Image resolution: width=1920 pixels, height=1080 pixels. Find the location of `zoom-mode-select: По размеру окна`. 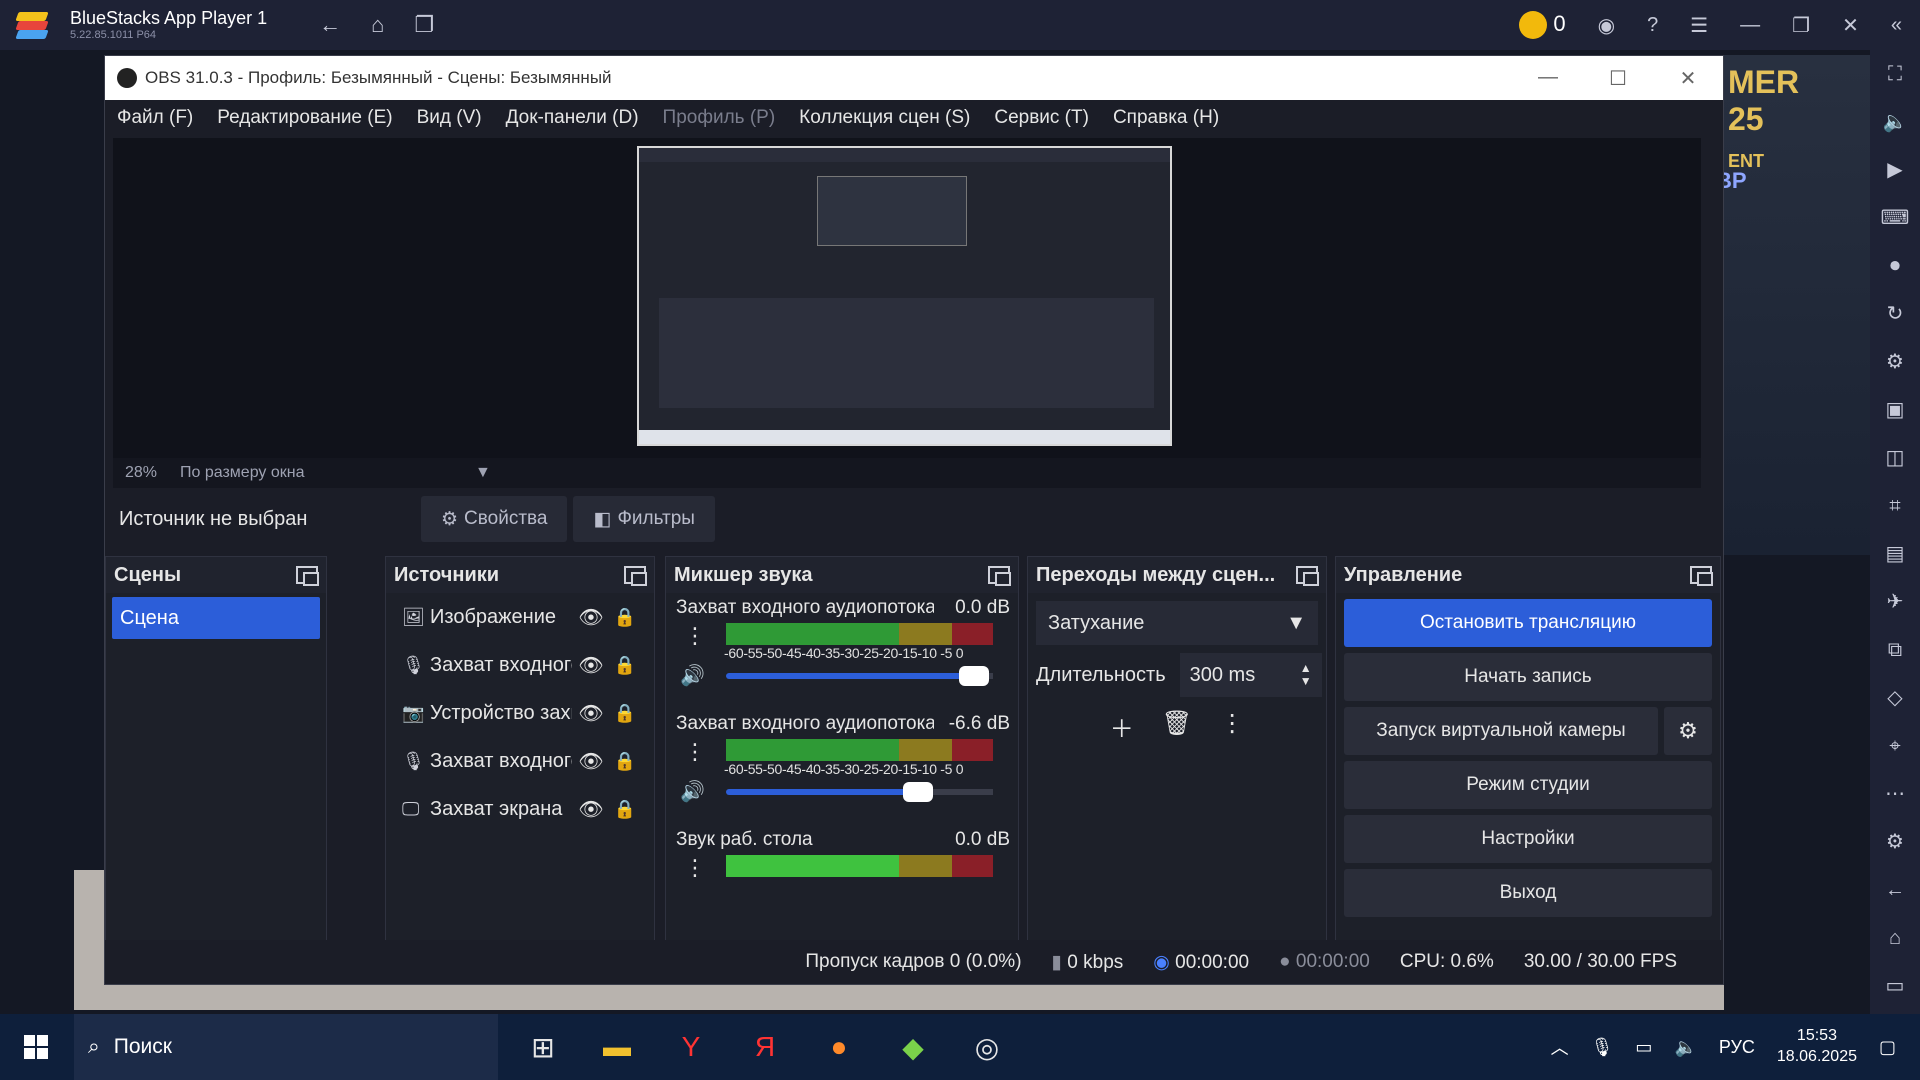

zoom-mode-select: По размеру окна is located at coordinates (327, 473).